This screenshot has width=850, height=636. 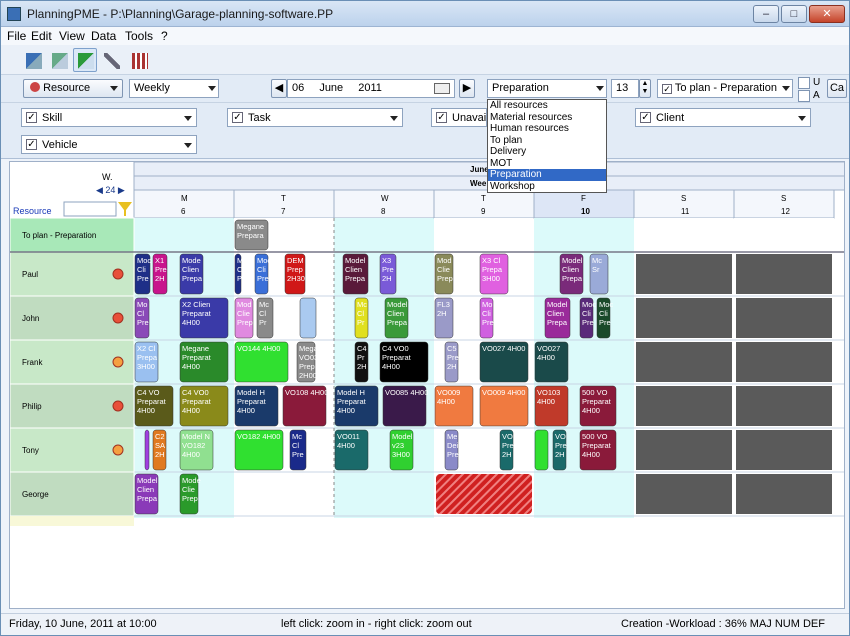 I want to click on day-letter: F, so click(x=583, y=198).